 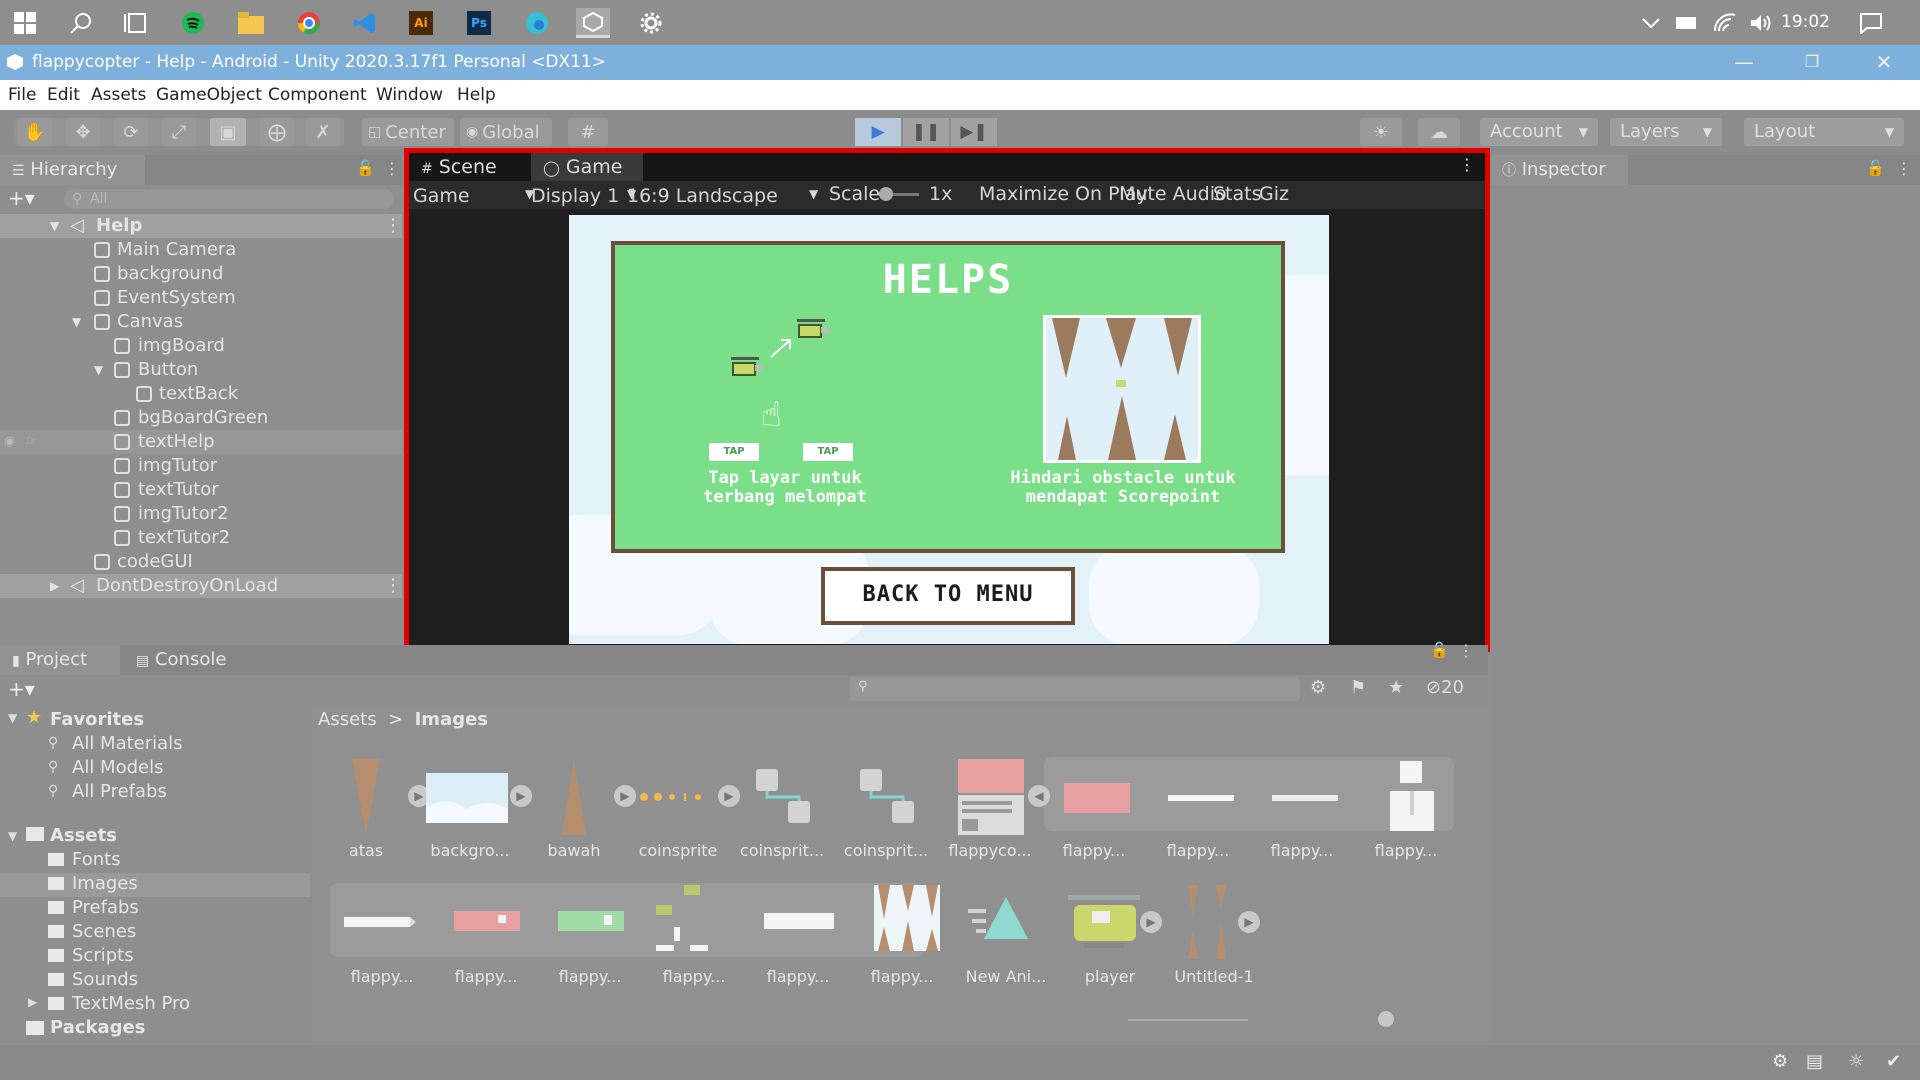 I want to click on hierarchy-item-imgtutor2: imgTutor2, so click(x=201, y=514).